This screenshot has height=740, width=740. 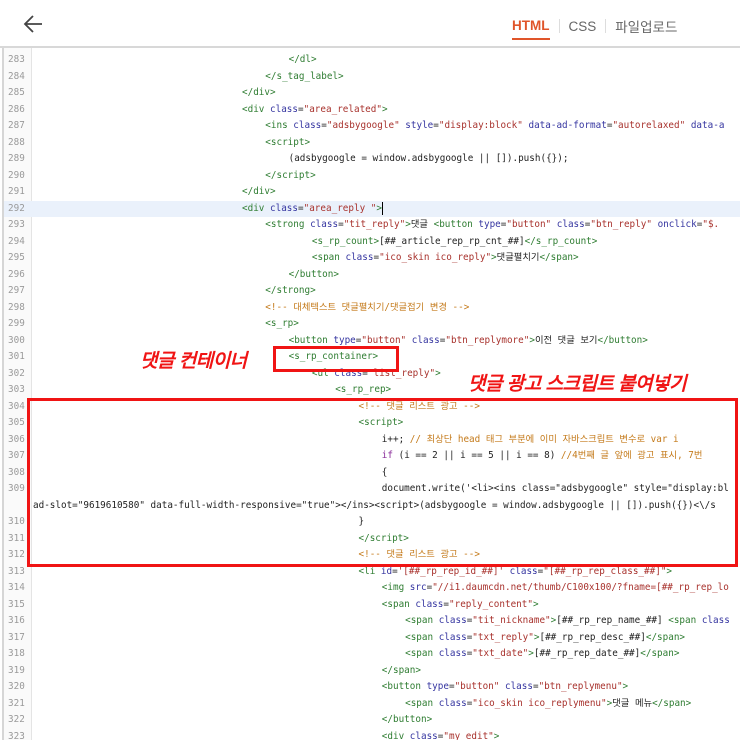 I want to click on code-token: 댓글펼치기, so click(x=518, y=257).